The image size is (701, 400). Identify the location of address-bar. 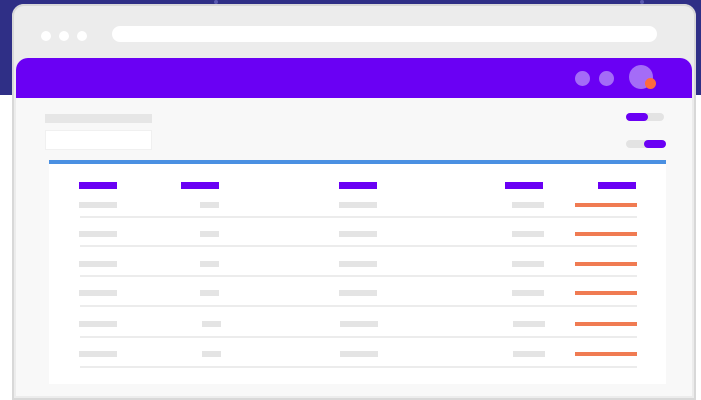
(384, 34).